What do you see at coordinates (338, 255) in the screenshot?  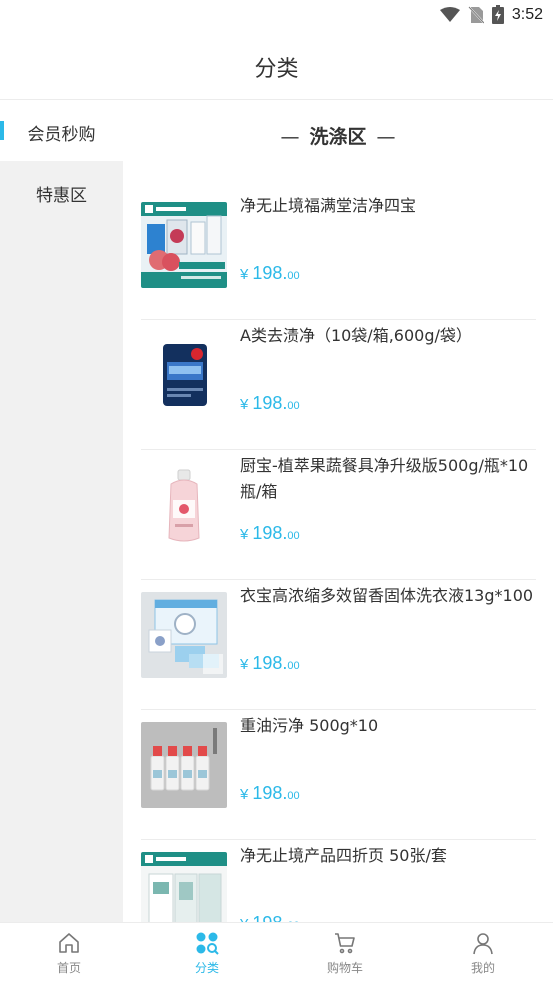 I see `product-item: 净无止境福满堂洁净四宝 ¥198.00` at bounding box center [338, 255].